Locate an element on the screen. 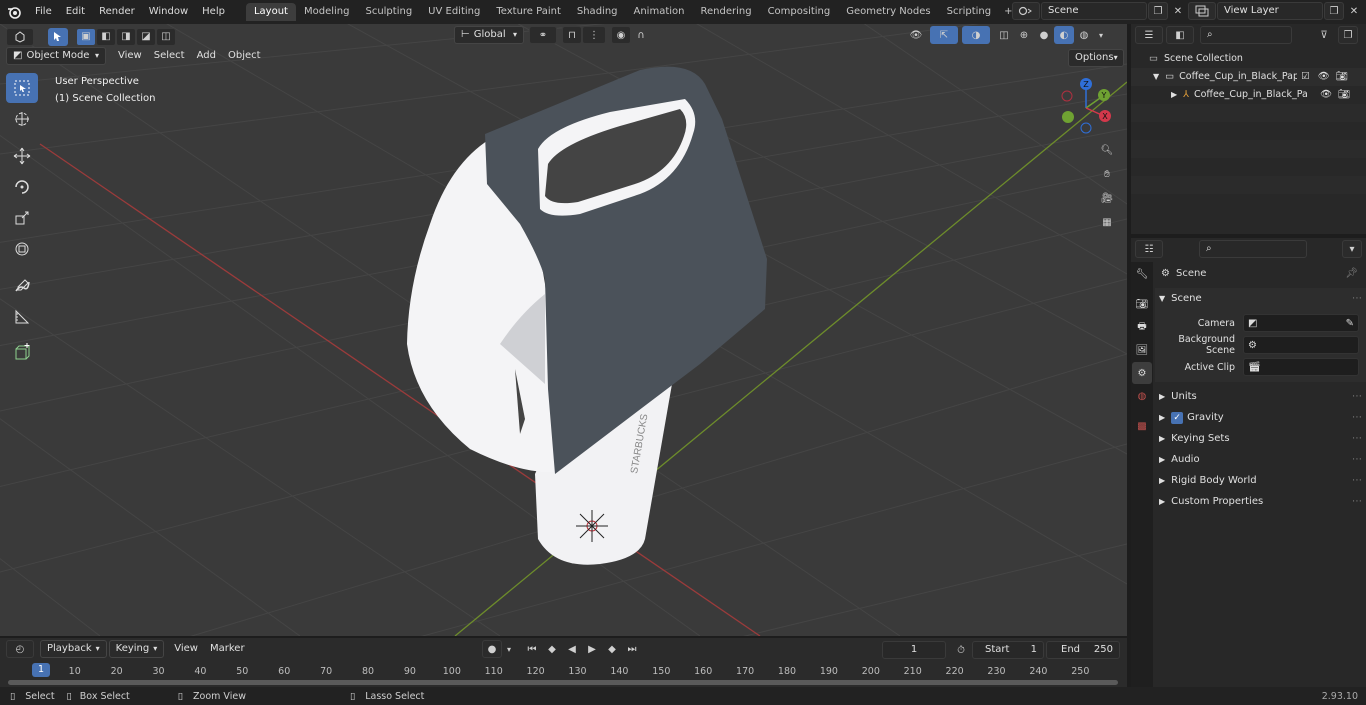 This screenshot has height=705, width=1366. material-shading-icon: ◐ is located at coordinates (1064, 35).